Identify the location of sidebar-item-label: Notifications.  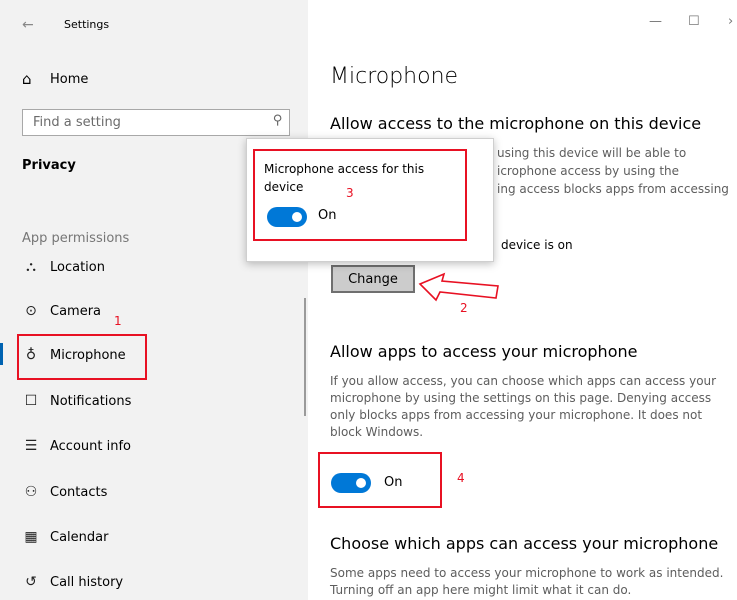
(91, 401).